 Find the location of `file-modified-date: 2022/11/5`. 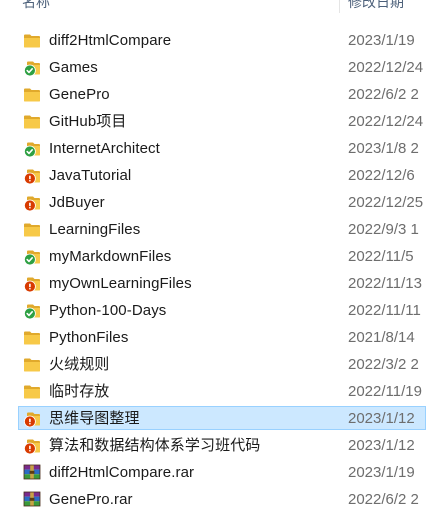

file-modified-date: 2022/11/5 is located at coordinates (381, 256).